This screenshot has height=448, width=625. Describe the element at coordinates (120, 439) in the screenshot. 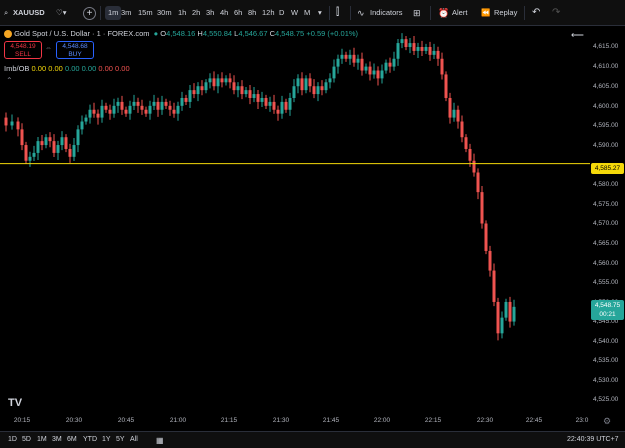

I see `range-5y: 5Y` at that location.